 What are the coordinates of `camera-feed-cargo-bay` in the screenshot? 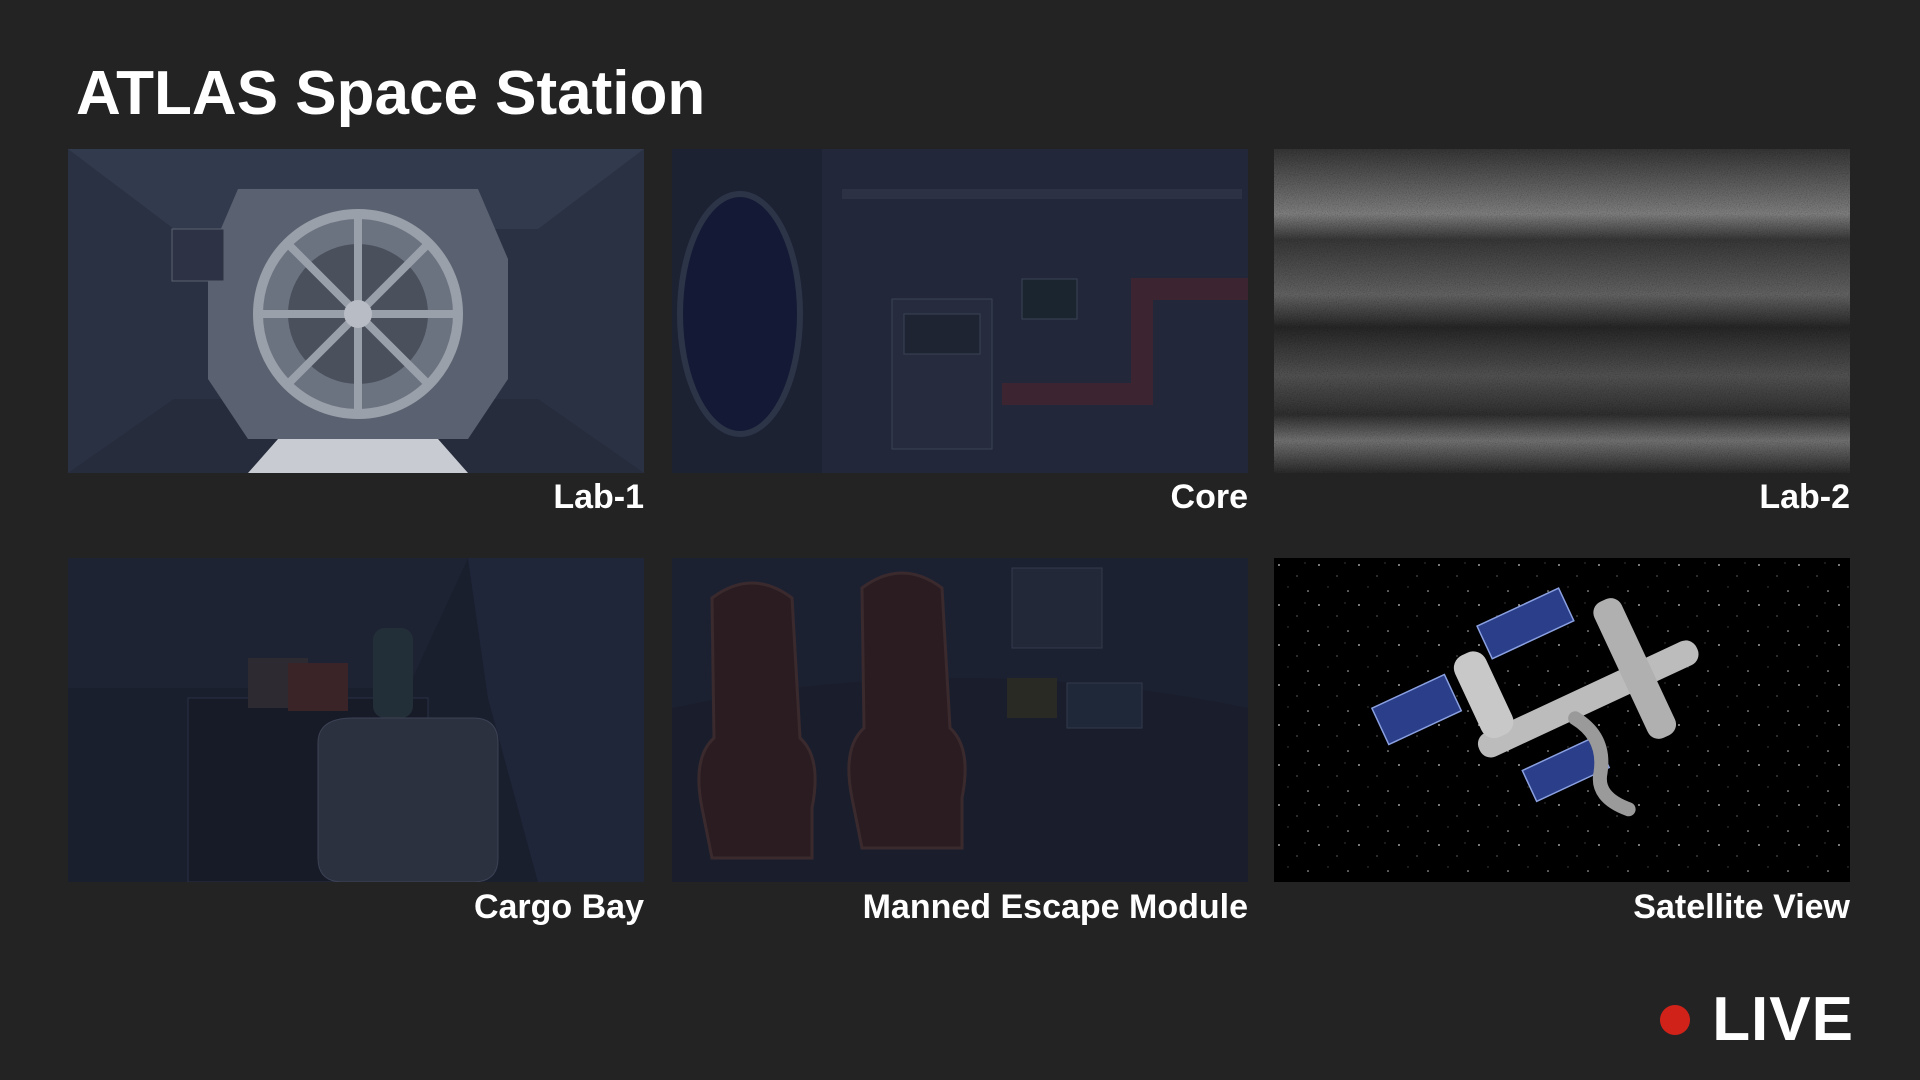 It's located at (356, 720).